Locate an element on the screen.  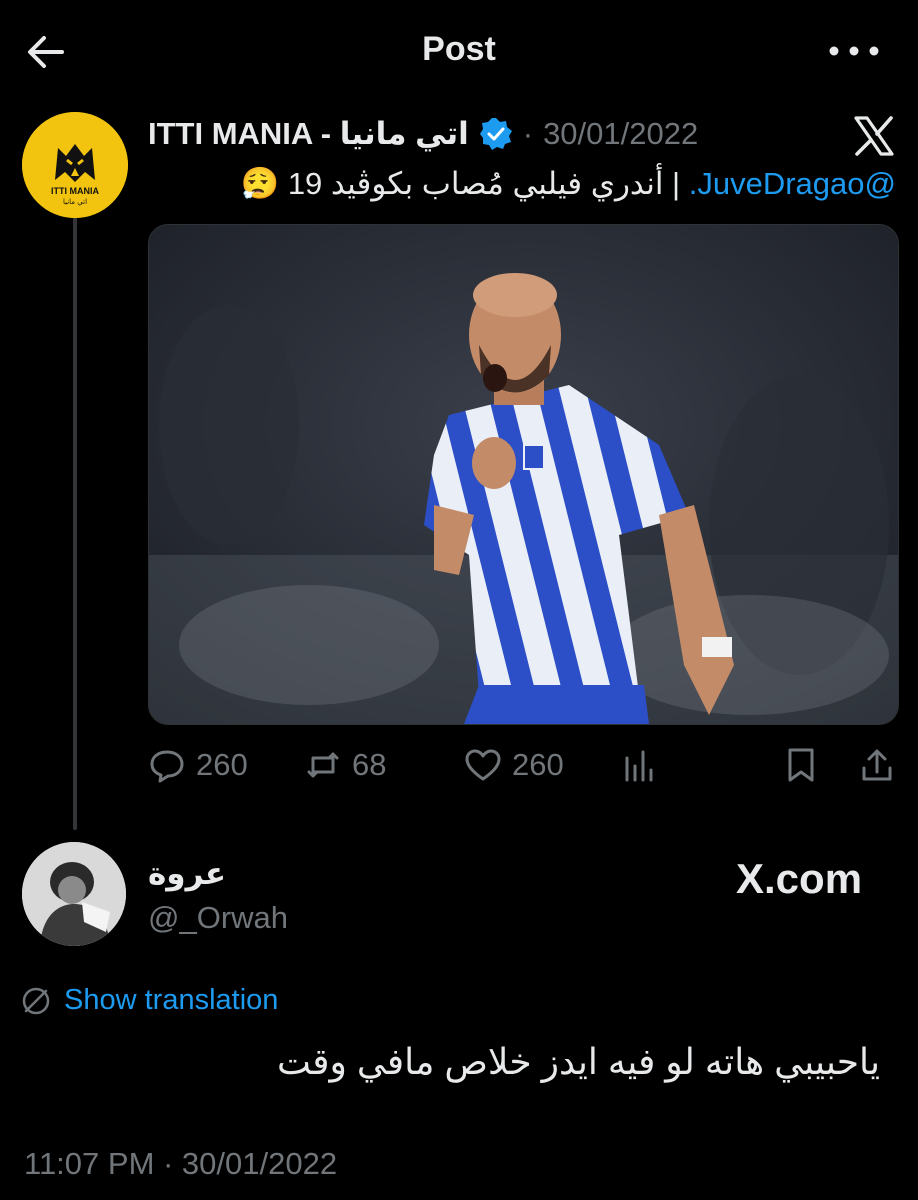
x-com-watermark: X.com is located at coordinates (799, 879).